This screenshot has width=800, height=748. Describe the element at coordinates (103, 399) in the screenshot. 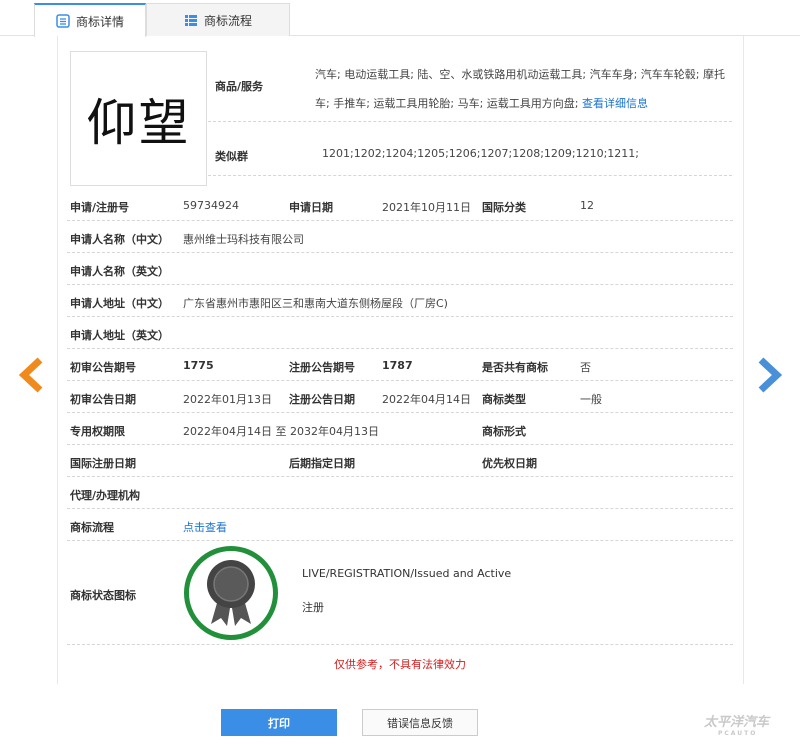

I see `prelim-pub-date-label: 初审公告日期` at that location.